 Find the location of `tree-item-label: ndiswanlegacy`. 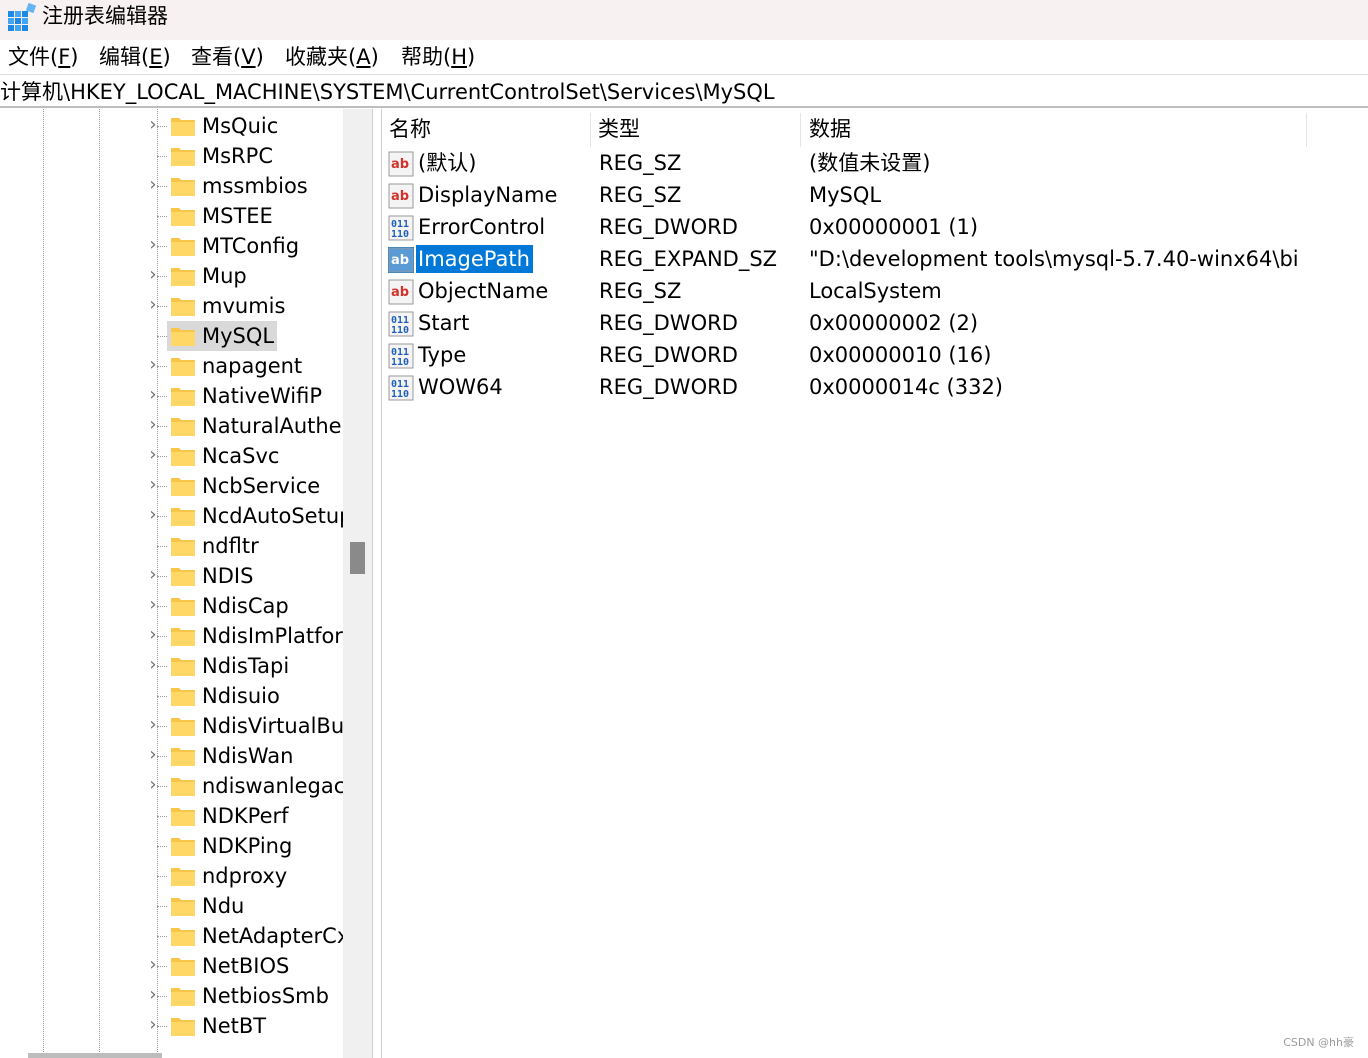

tree-item-label: ndiswanlegacy is located at coordinates (272, 786).